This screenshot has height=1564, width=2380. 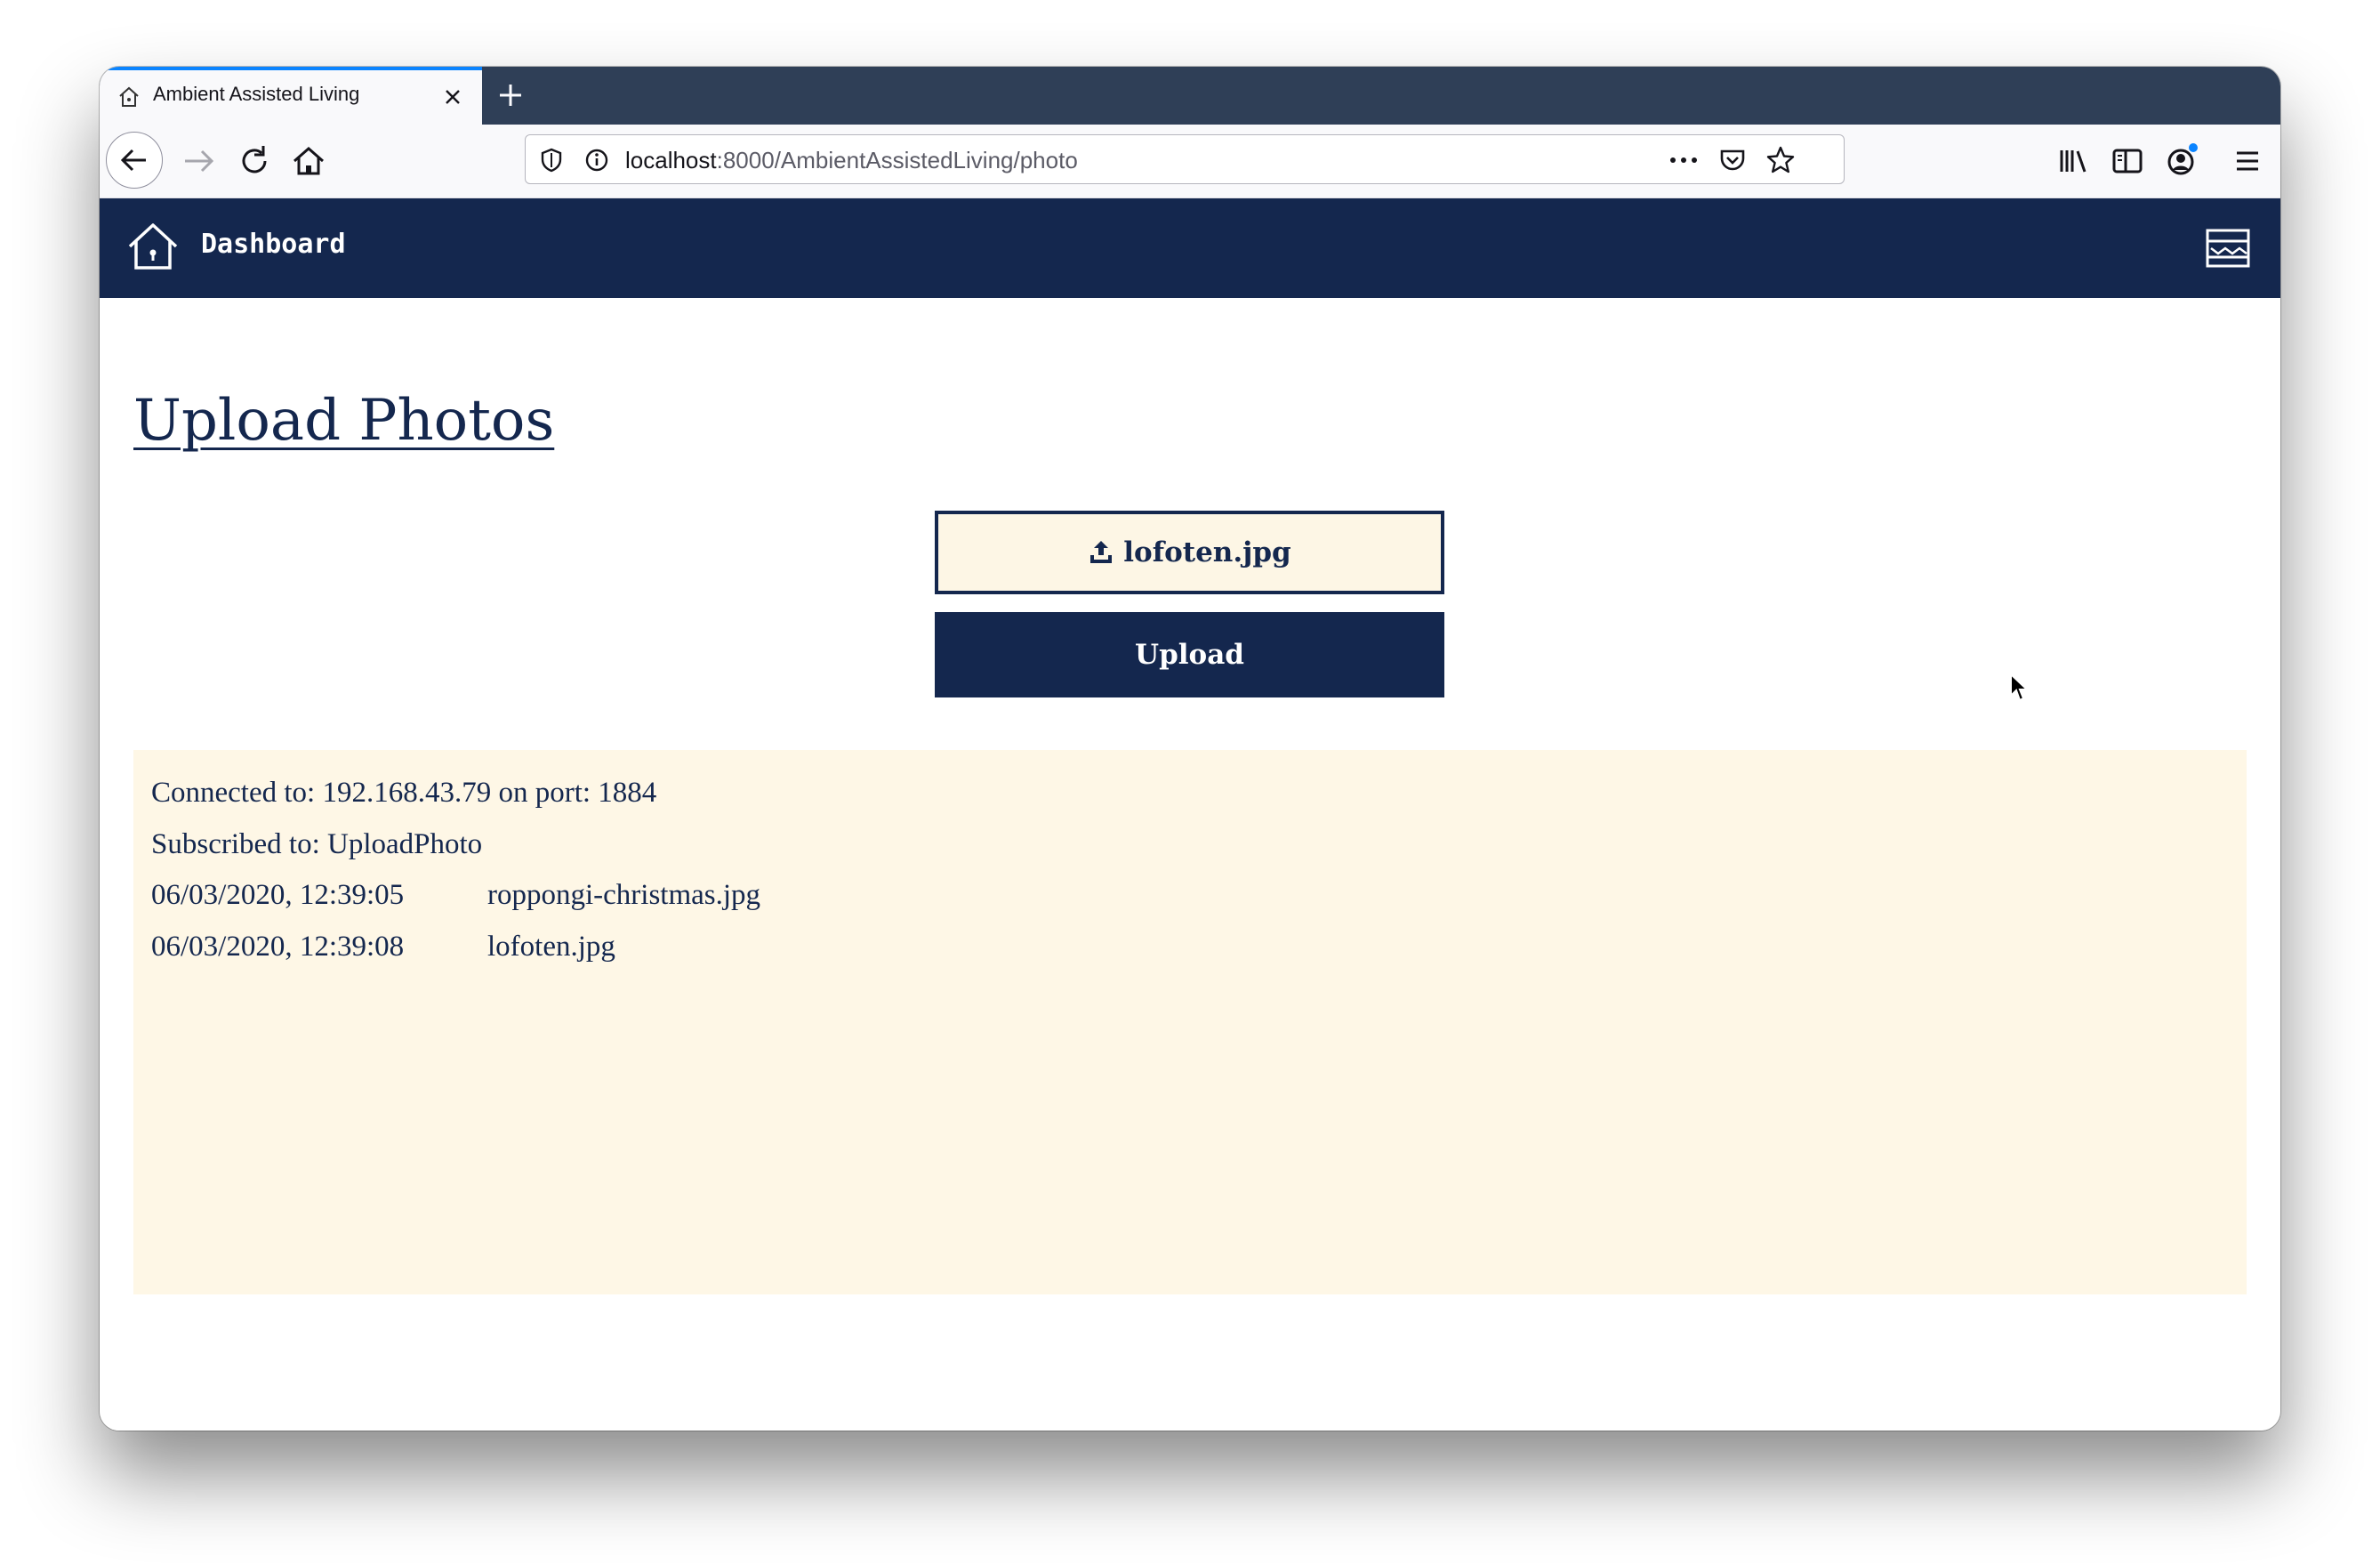 I want to click on home-icon, so click(x=153, y=246).